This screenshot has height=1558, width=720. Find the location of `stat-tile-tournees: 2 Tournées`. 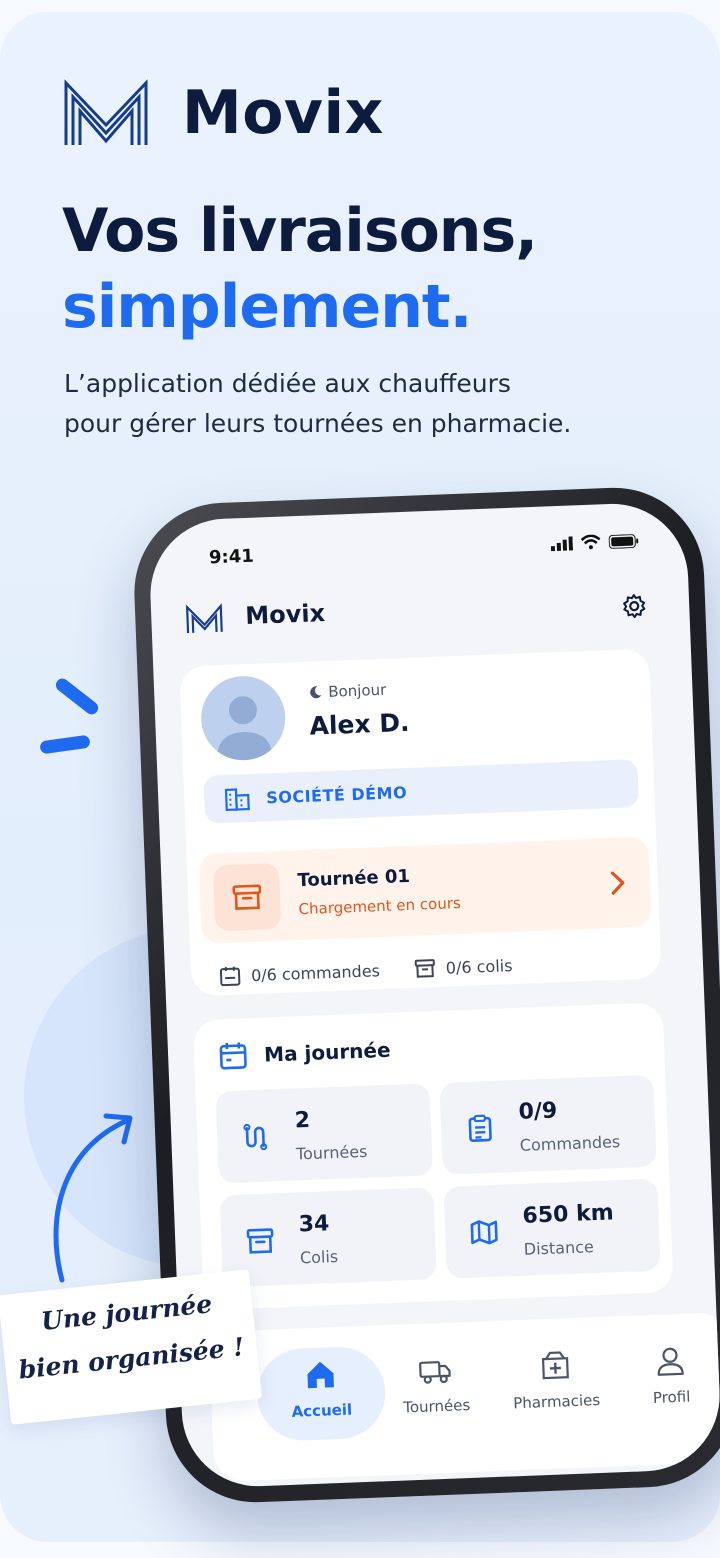

stat-tile-tournees: 2 Tournées is located at coordinates (324, 1133).